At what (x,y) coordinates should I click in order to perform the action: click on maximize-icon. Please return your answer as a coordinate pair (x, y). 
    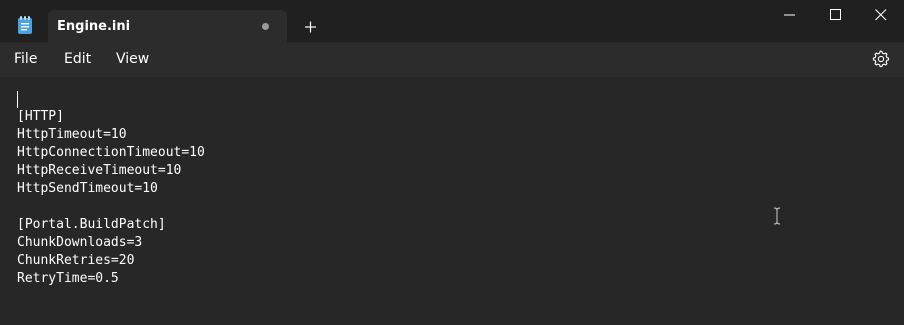
    Looking at the image, I should click on (835, 14).